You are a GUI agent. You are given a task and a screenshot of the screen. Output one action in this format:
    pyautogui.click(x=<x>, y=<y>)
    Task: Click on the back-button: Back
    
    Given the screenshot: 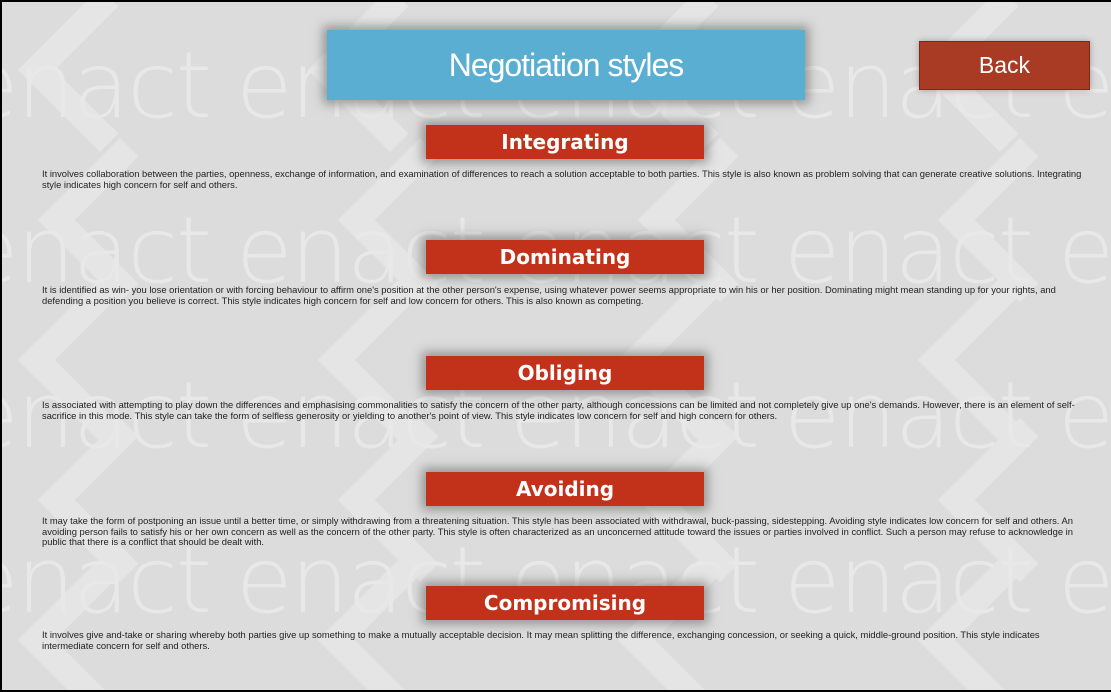 What is the action you would take?
    pyautogui.click(x=1004, y=65)
    